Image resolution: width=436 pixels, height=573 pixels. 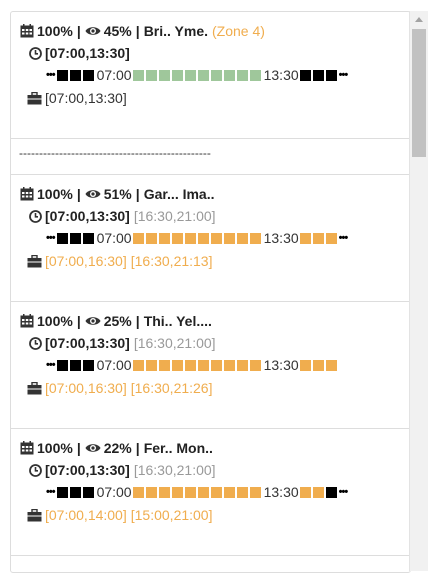 I want to click on work-hours-row: [07:00,13:30], so click(x=77, y=98).